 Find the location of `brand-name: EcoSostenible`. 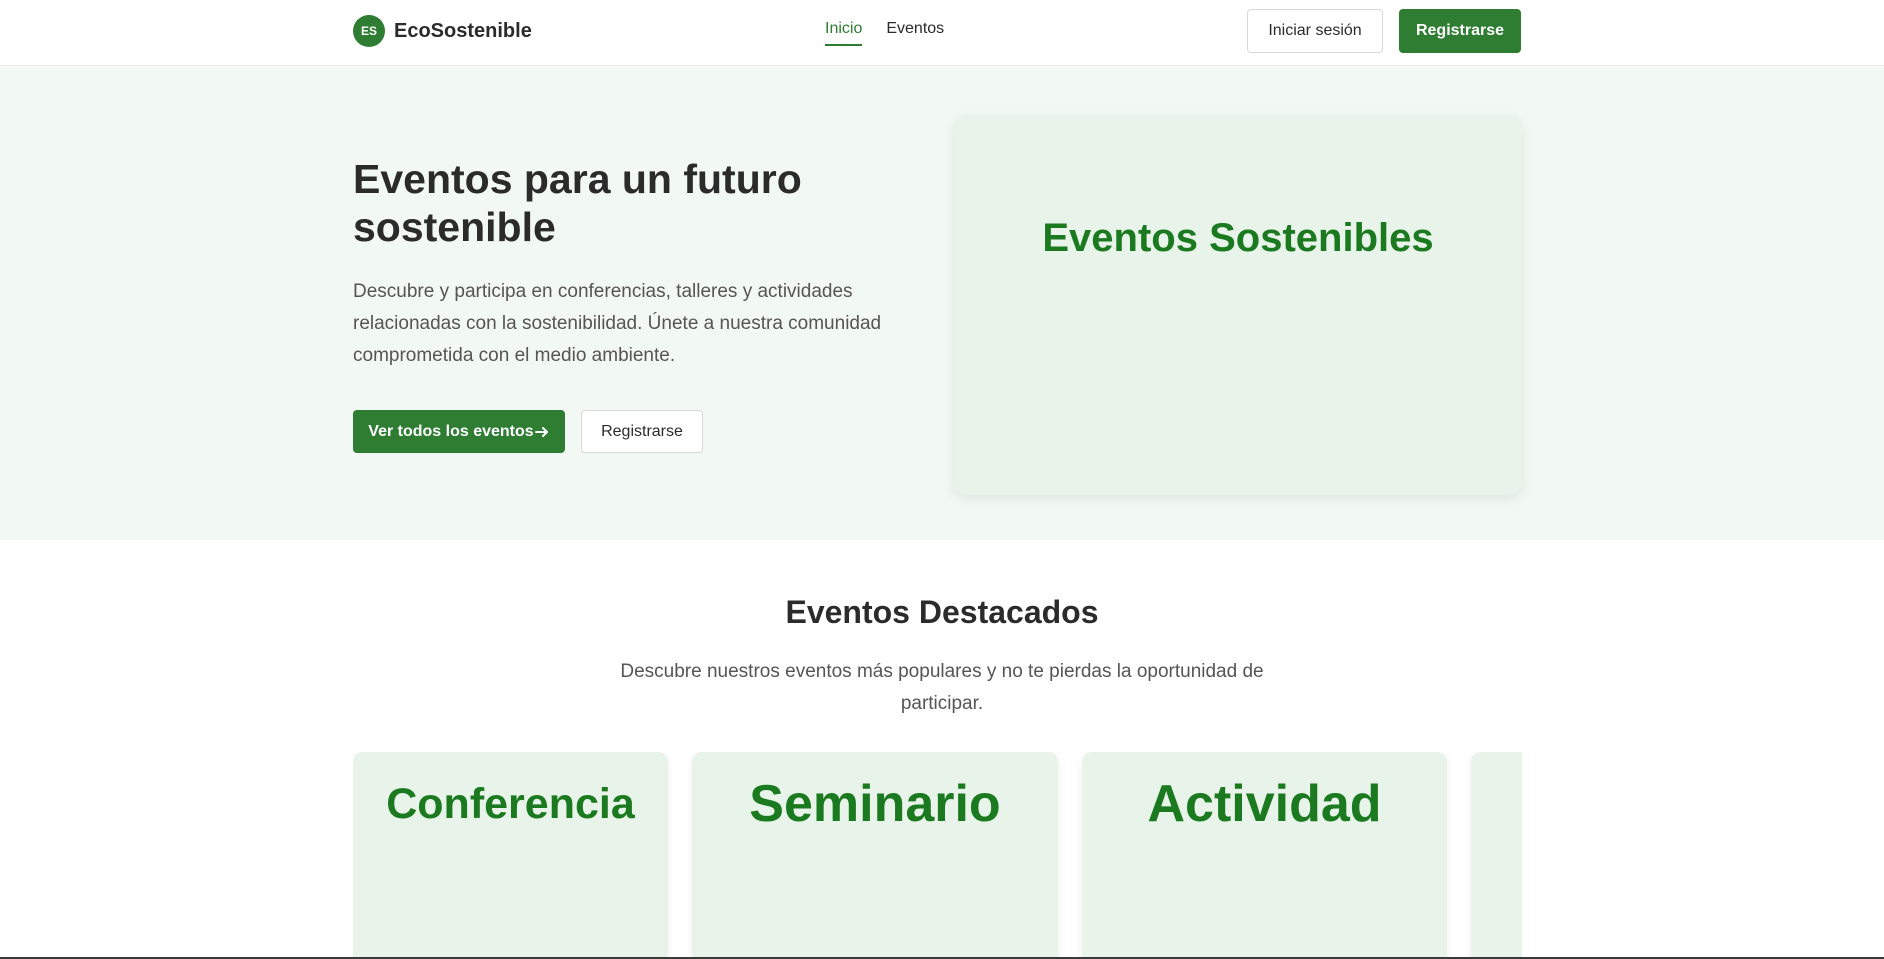

brand-name: EcoSostenible is located at coordinates (463, 30).